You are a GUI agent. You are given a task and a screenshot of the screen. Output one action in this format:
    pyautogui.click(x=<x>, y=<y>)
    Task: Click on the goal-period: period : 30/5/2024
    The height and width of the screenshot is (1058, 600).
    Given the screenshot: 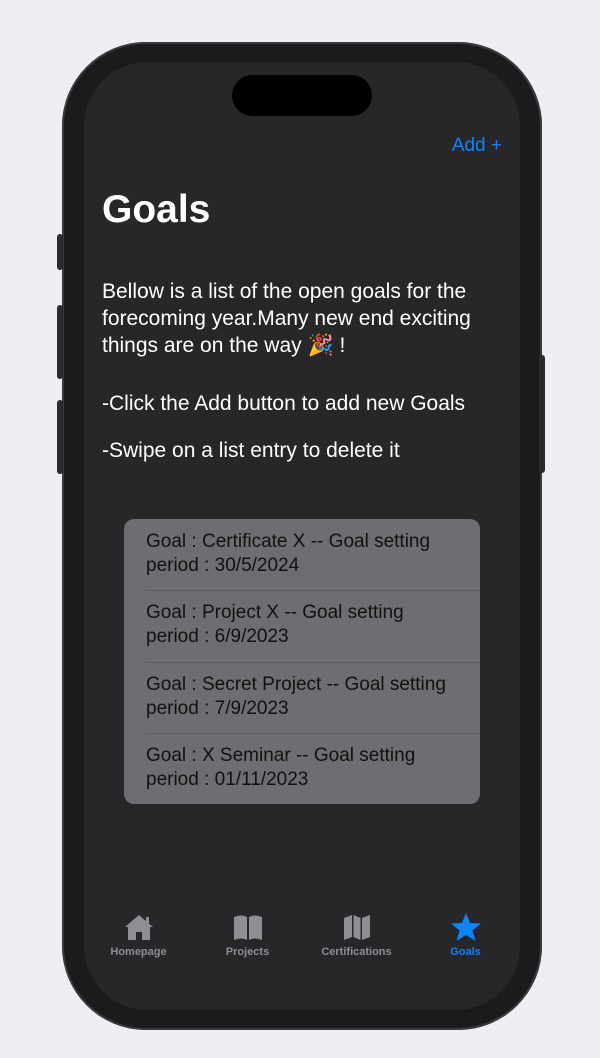 What is the action you would take?
    pyautogui.click(x=223, y=565)
    